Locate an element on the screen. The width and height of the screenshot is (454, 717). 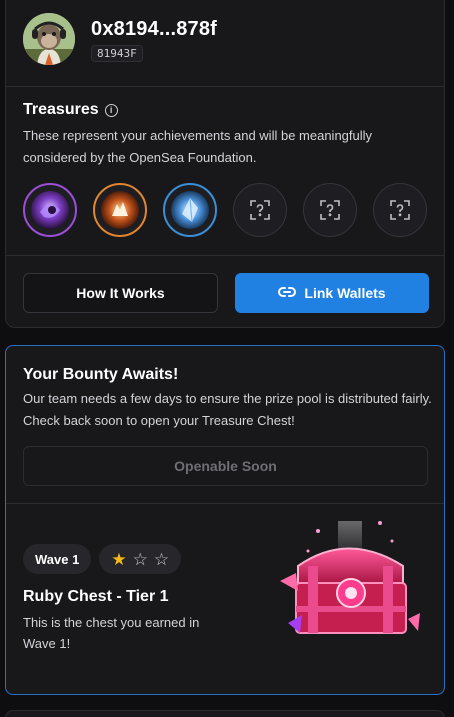
bounty-title: Your Bounty Awaits! is located at coordinates (101, 374).